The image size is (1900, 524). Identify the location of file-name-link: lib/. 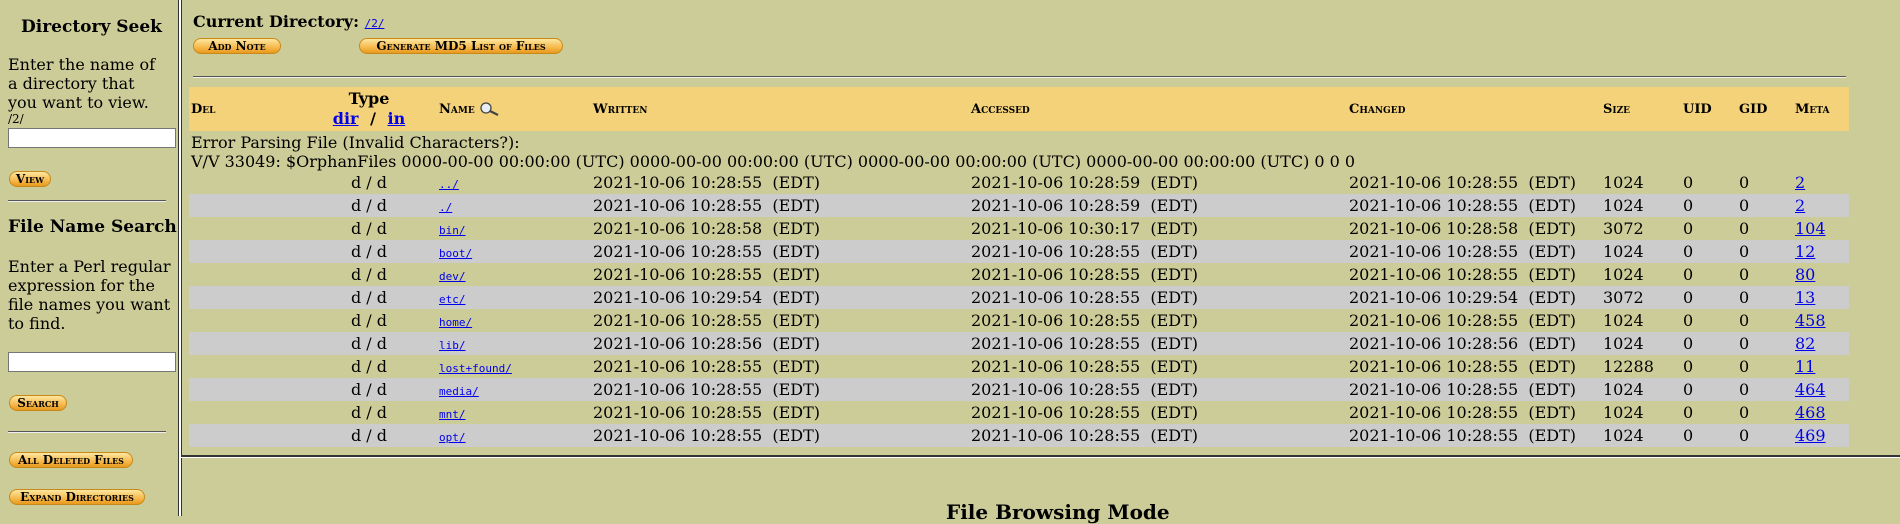
(452, 345).